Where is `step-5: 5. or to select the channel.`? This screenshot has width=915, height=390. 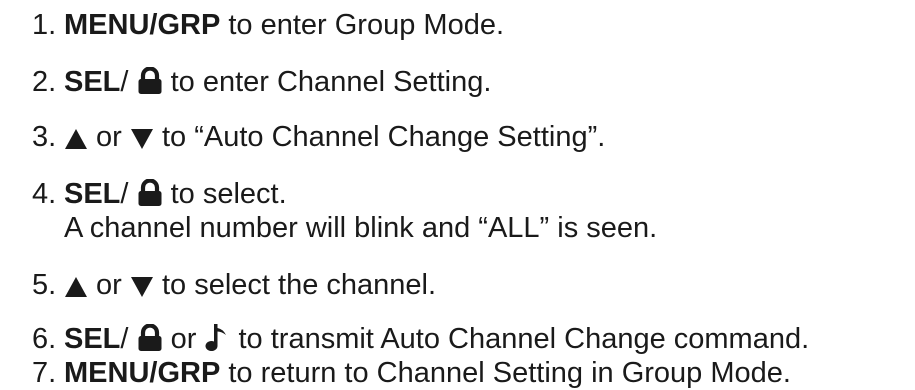
step-5: 5. or to select the channel. is located at coordinates (234, 285).